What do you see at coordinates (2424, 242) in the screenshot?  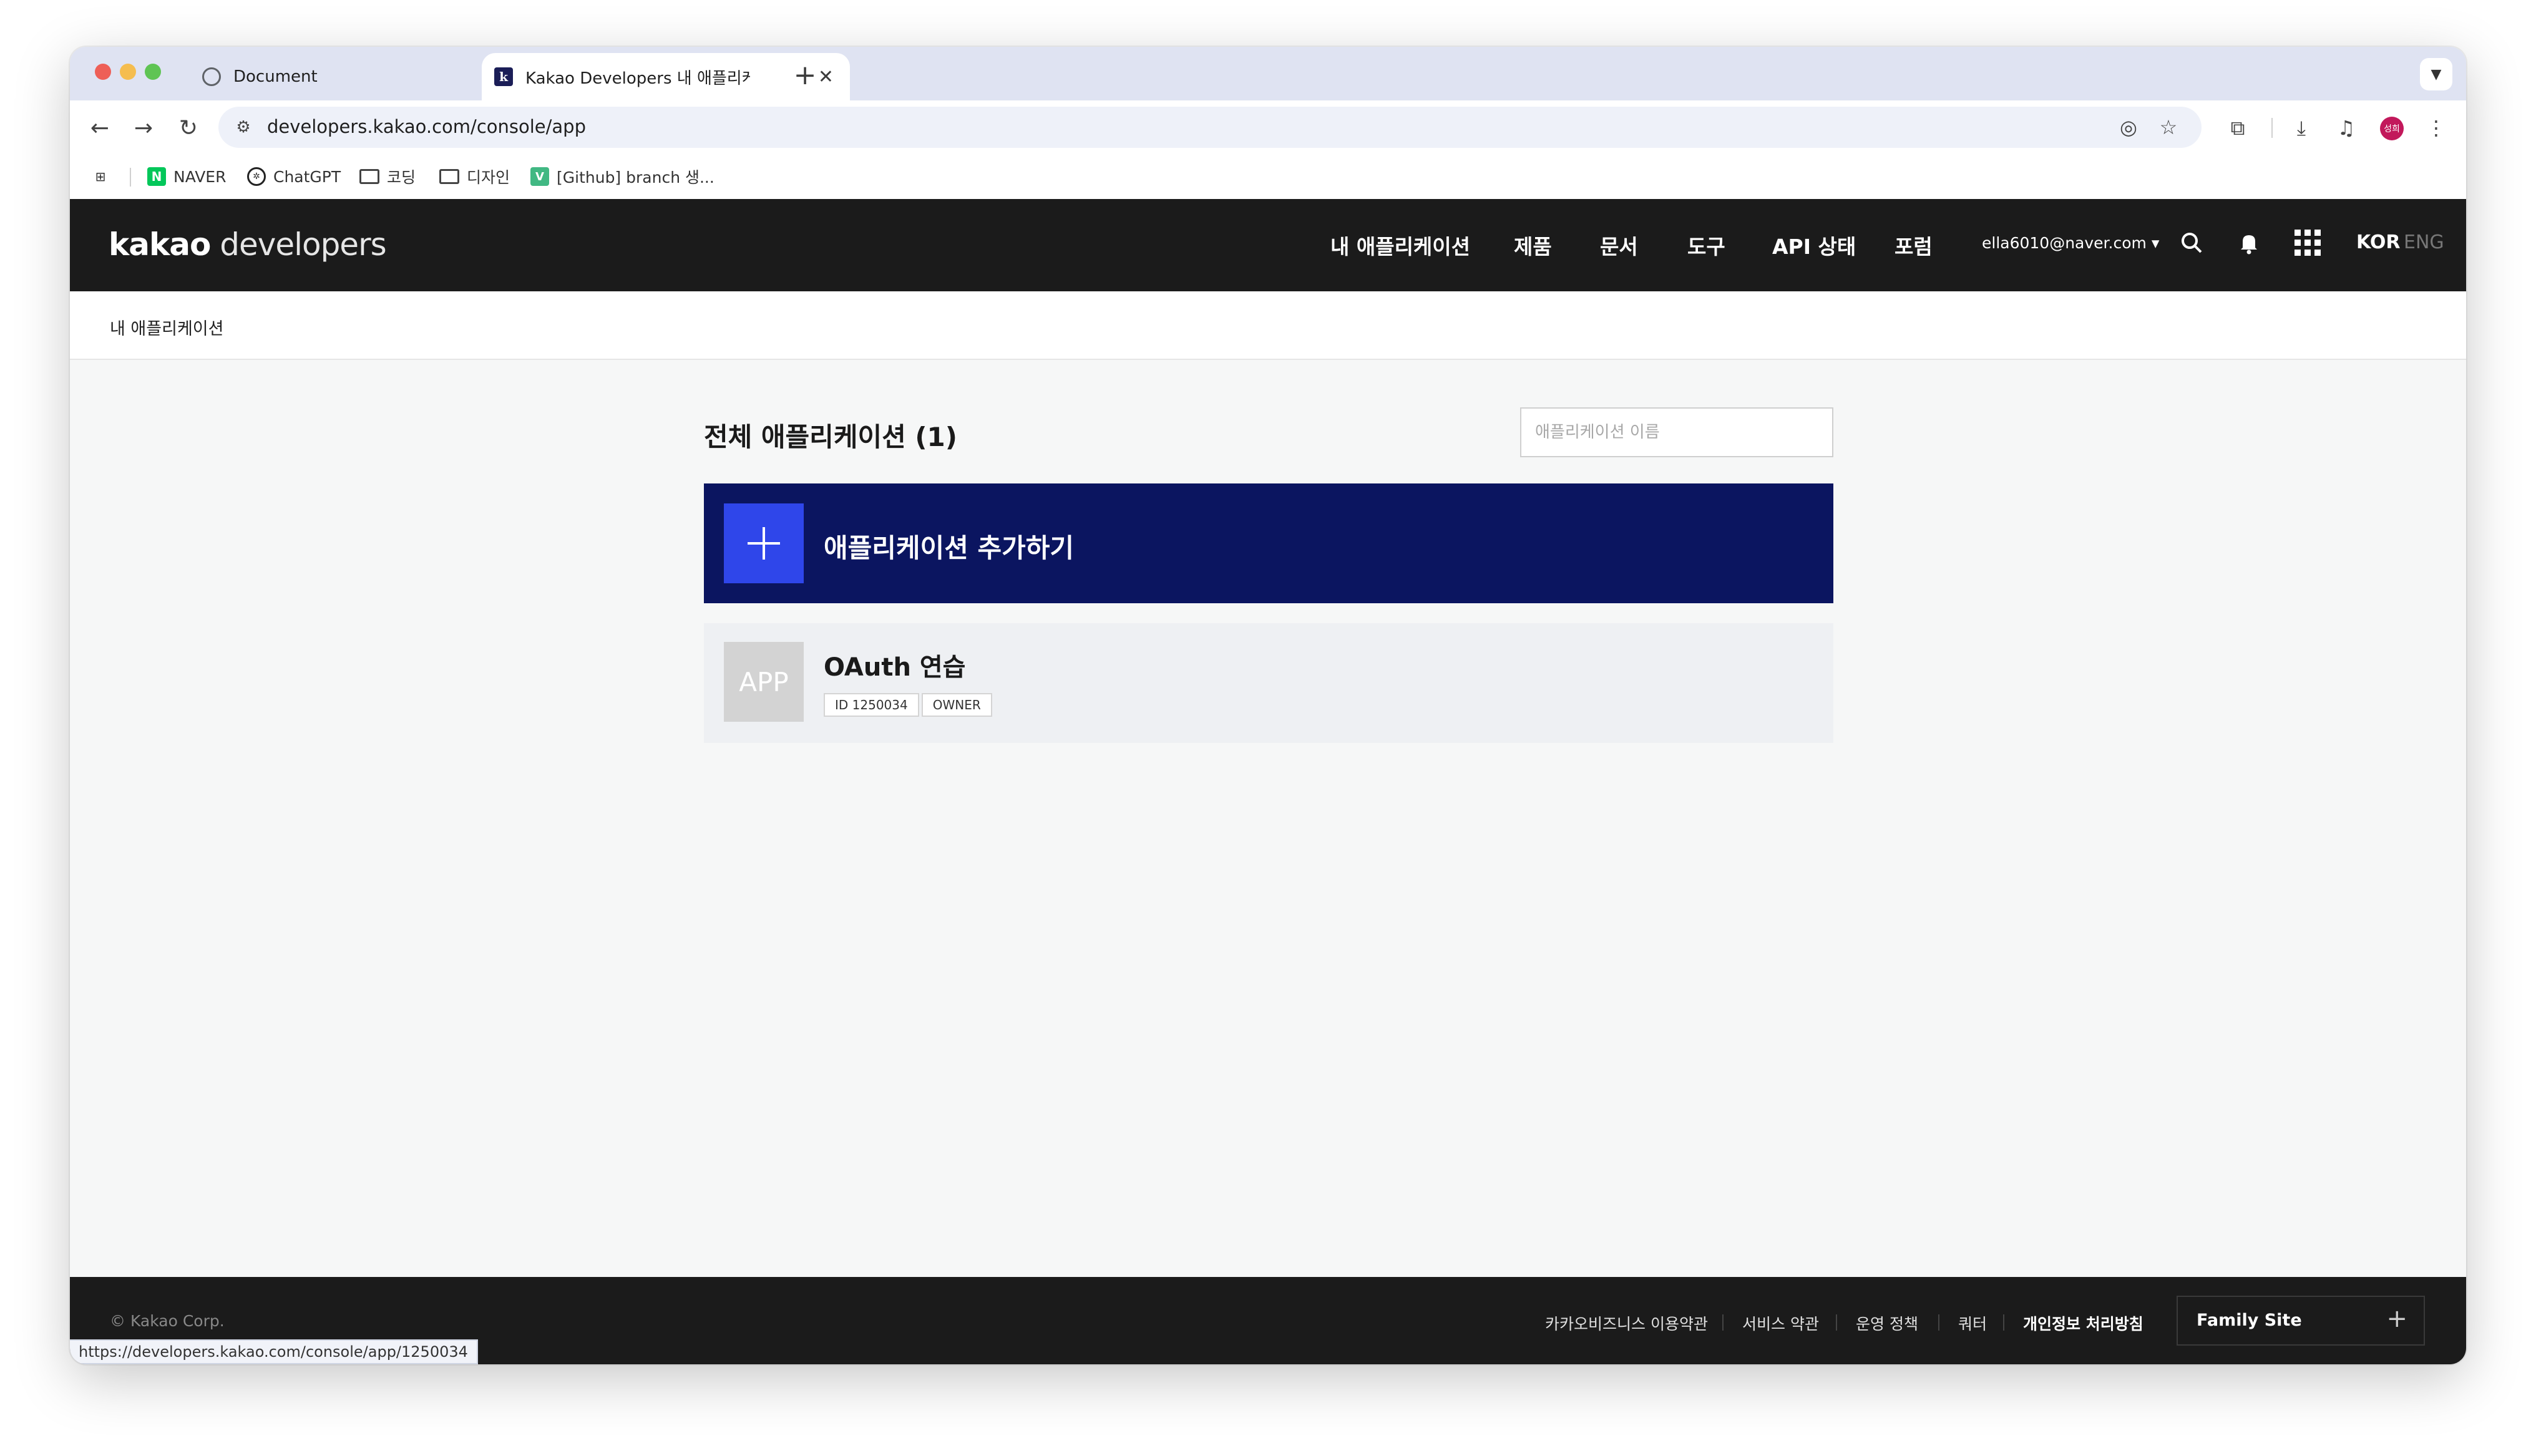 I see `lang-eng: ENG` at bounding box center [2424, 242].